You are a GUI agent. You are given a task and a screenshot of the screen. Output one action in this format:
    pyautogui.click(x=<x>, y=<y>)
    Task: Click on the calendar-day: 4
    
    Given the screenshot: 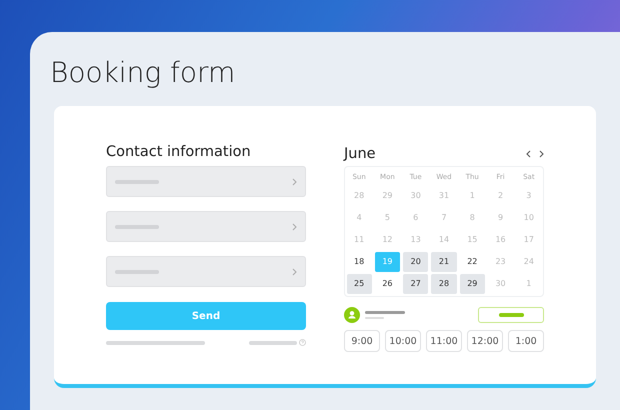 What is the action you would take?
    pyautogui.click(x=359, y=218)
    